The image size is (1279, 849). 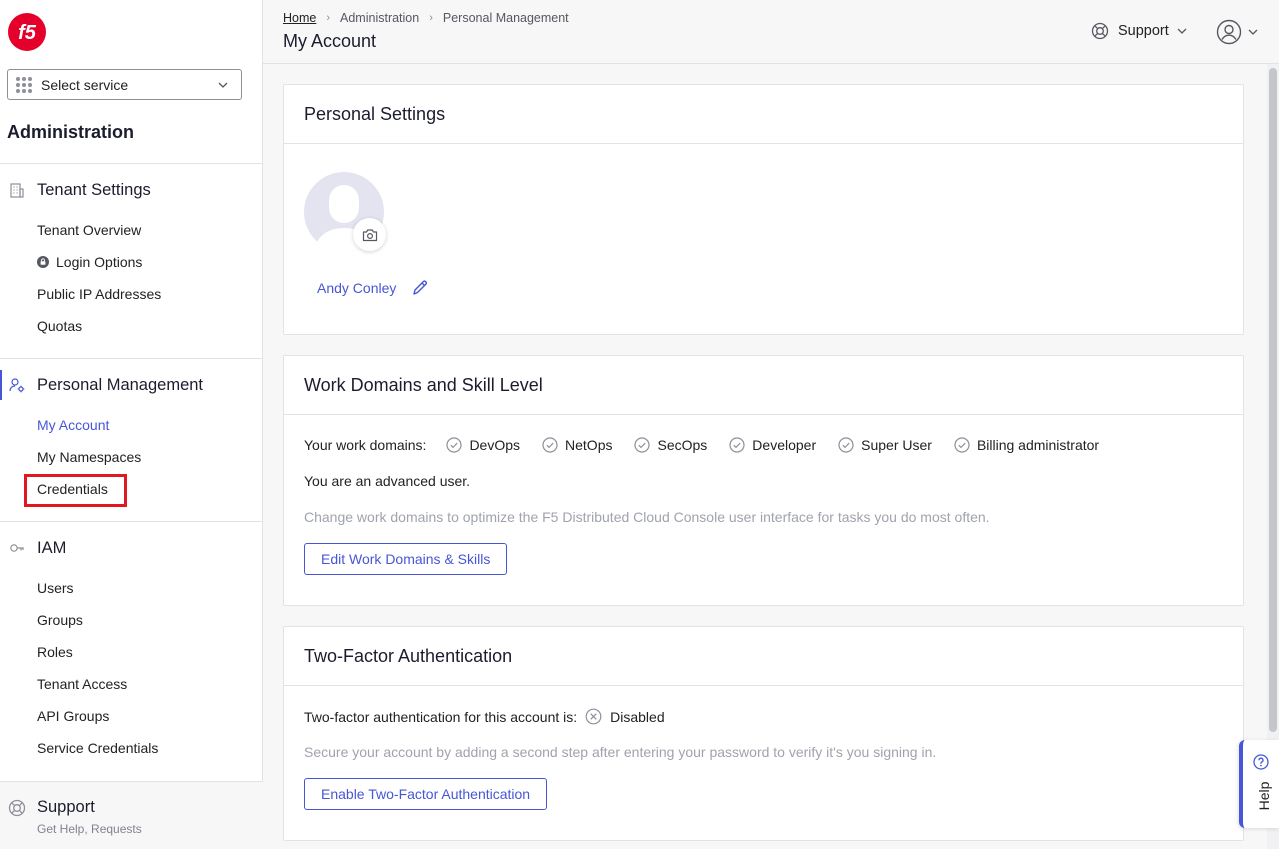 I want to click on breadcrumb-home: Home, so click(x=299, y=18).